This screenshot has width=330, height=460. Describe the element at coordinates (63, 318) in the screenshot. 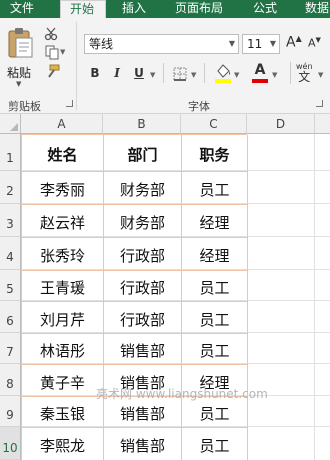

I see `cell-a6: 刘月芹` at that location.